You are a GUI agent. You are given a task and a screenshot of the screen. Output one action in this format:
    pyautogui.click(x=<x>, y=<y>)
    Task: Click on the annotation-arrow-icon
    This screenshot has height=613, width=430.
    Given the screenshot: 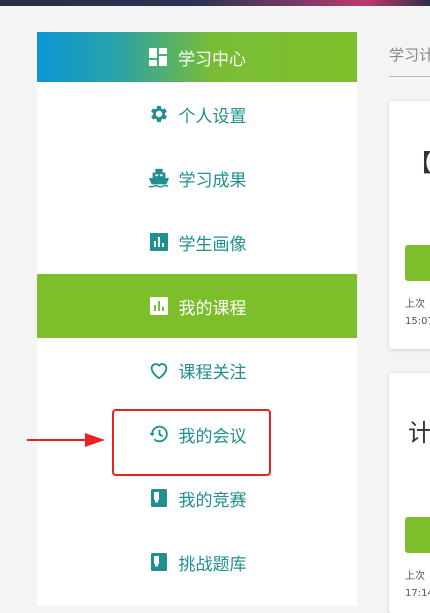 What is the action you would take?
    pyautogui.click(x=66, y=440)
    